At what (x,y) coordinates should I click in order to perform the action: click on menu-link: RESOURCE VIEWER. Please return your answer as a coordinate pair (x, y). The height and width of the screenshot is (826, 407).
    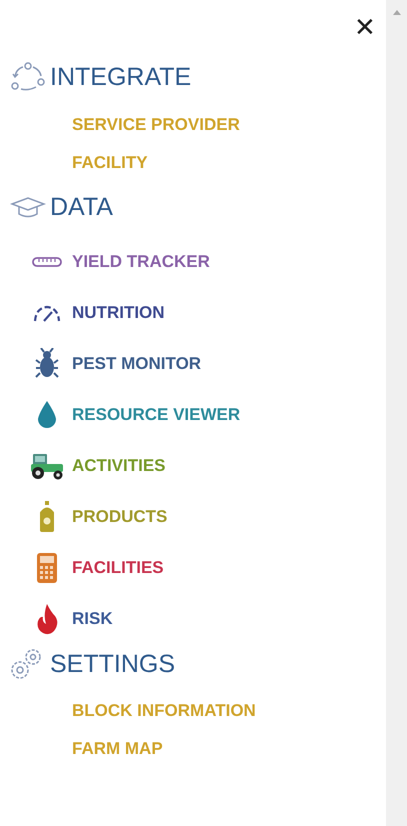
    Looking at the image, I should click on (156, 414).